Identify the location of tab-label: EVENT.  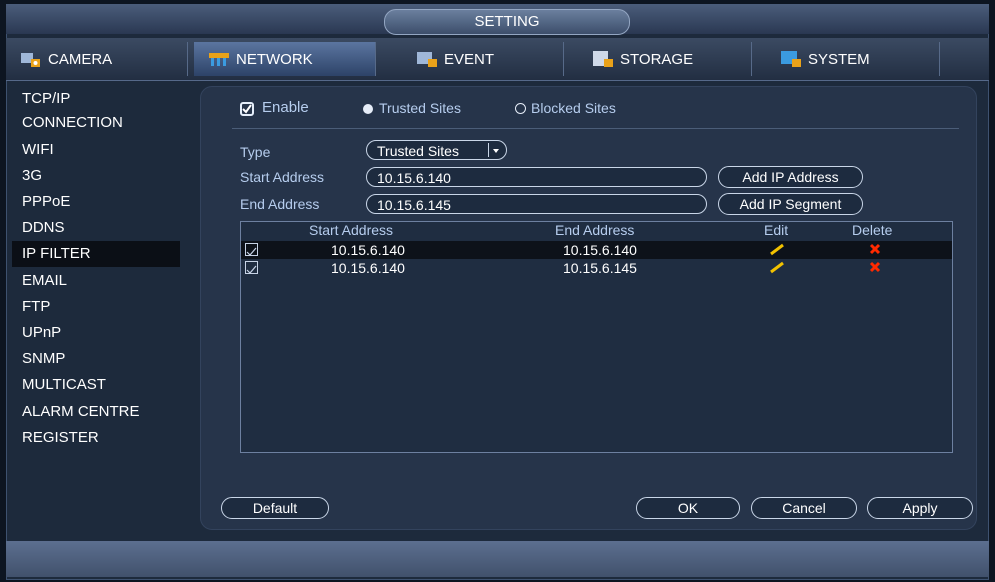
(469, 59).